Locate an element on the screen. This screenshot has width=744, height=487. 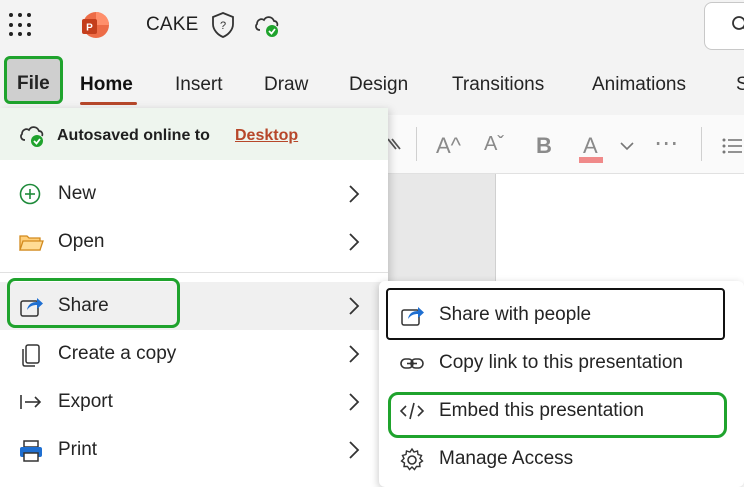
autosave-banner: Autosaved online to Desktop is located at coordinates (194, 134).